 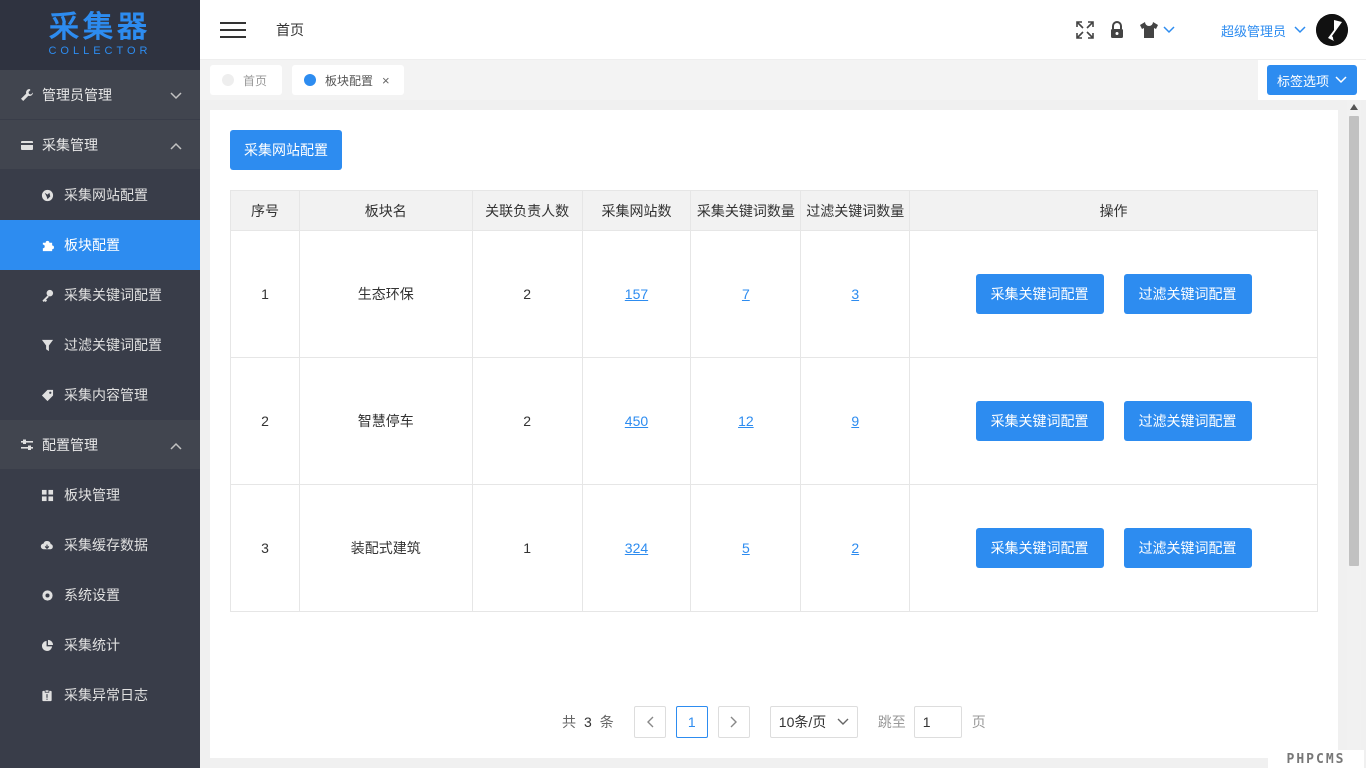 What do you see at coordinates (100, 345) in the screenshot?
I see `sidebar-item-filter-config: 过滤关键词配置` at bounding box center [100, 345].